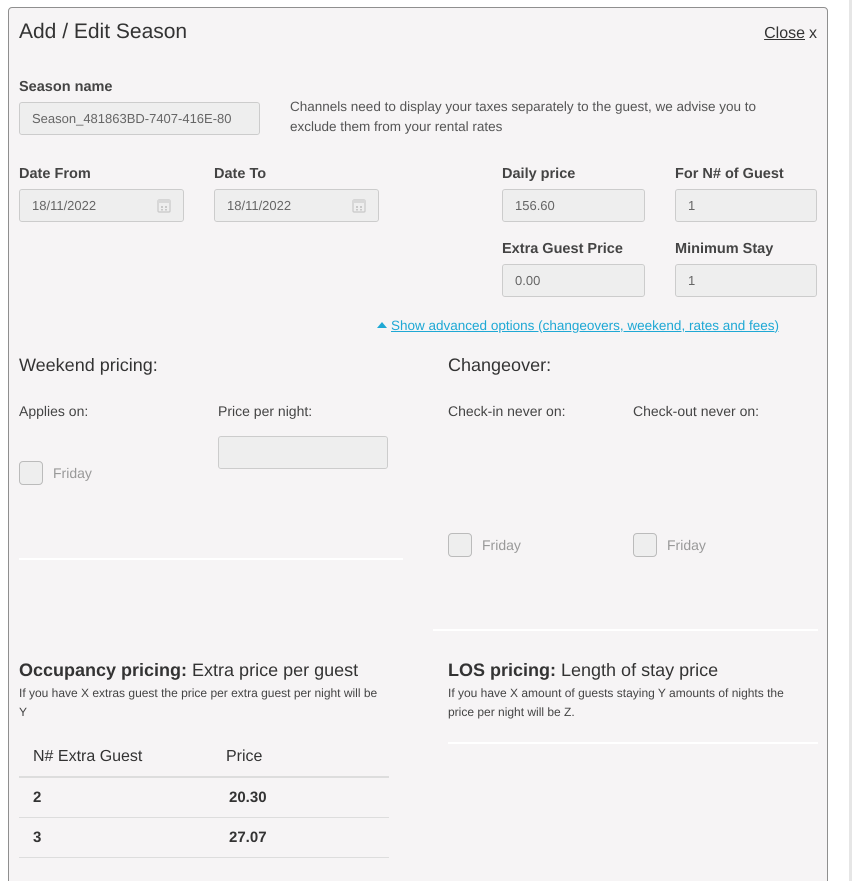 This screenshot has height=881, width=862. Describe the element at coordinates (300, 758) in the screenshot. I see `column-header: Price` at that location.